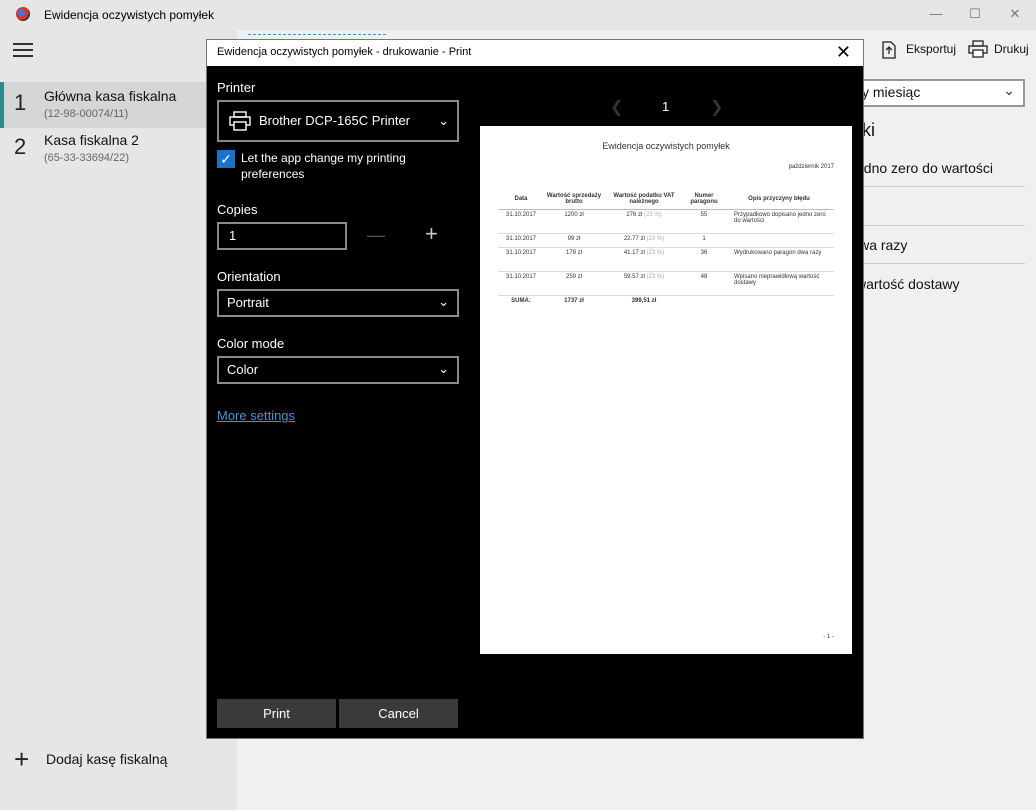  I want to click on period-select: y miesiąc ⌄, so click(937, 93).